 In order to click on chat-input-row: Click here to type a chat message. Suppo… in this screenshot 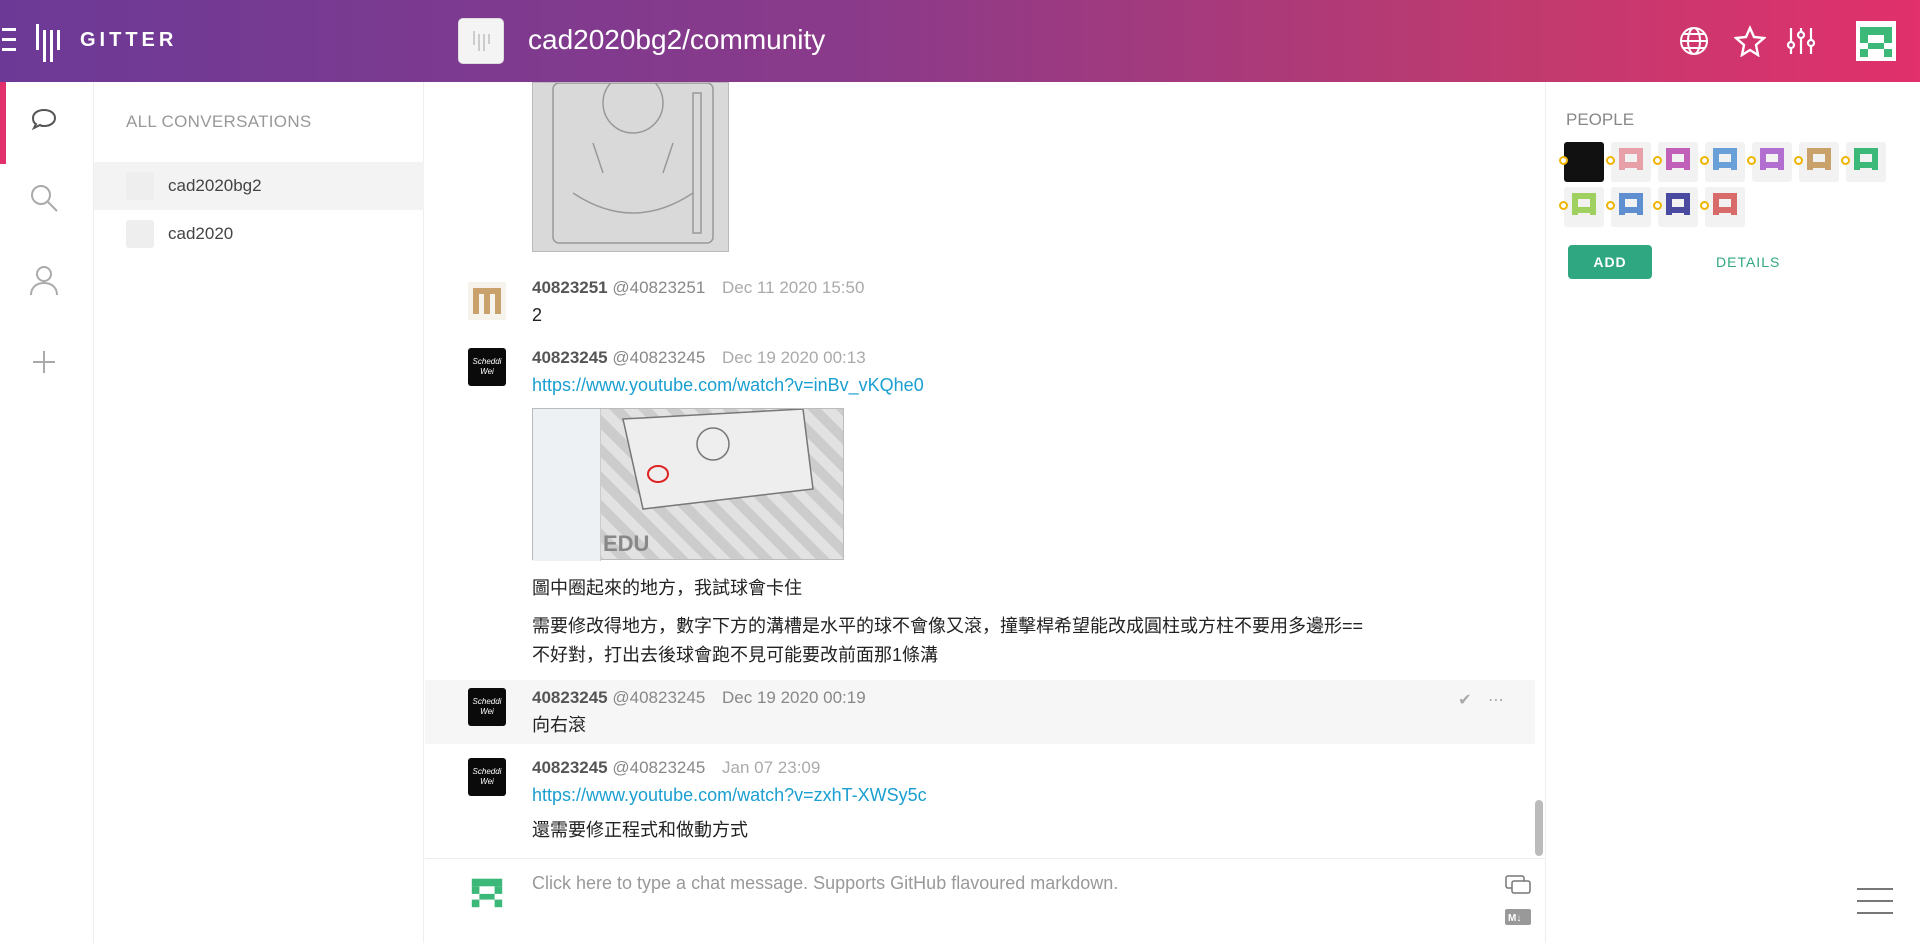, I will do `click(985, 900)`.